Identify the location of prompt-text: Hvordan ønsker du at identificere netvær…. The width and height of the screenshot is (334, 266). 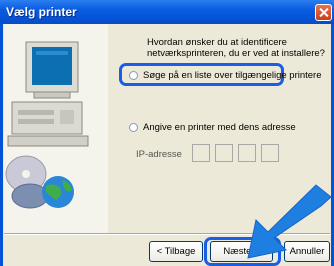
(236, 48).